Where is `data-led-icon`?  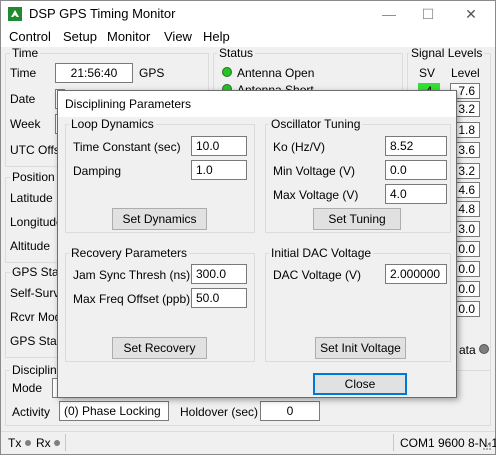
data-led-icon is located at coordinates (484, 349).